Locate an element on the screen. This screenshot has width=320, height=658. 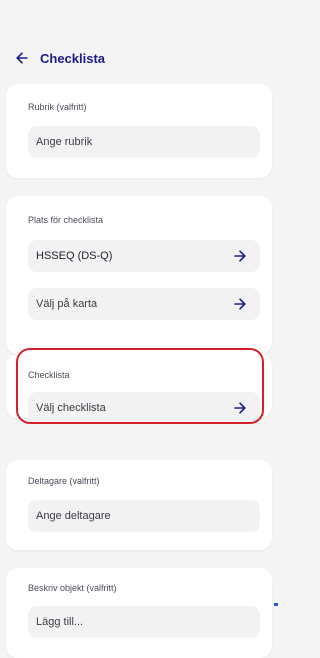
back-button is located at coordinates (22, 58).